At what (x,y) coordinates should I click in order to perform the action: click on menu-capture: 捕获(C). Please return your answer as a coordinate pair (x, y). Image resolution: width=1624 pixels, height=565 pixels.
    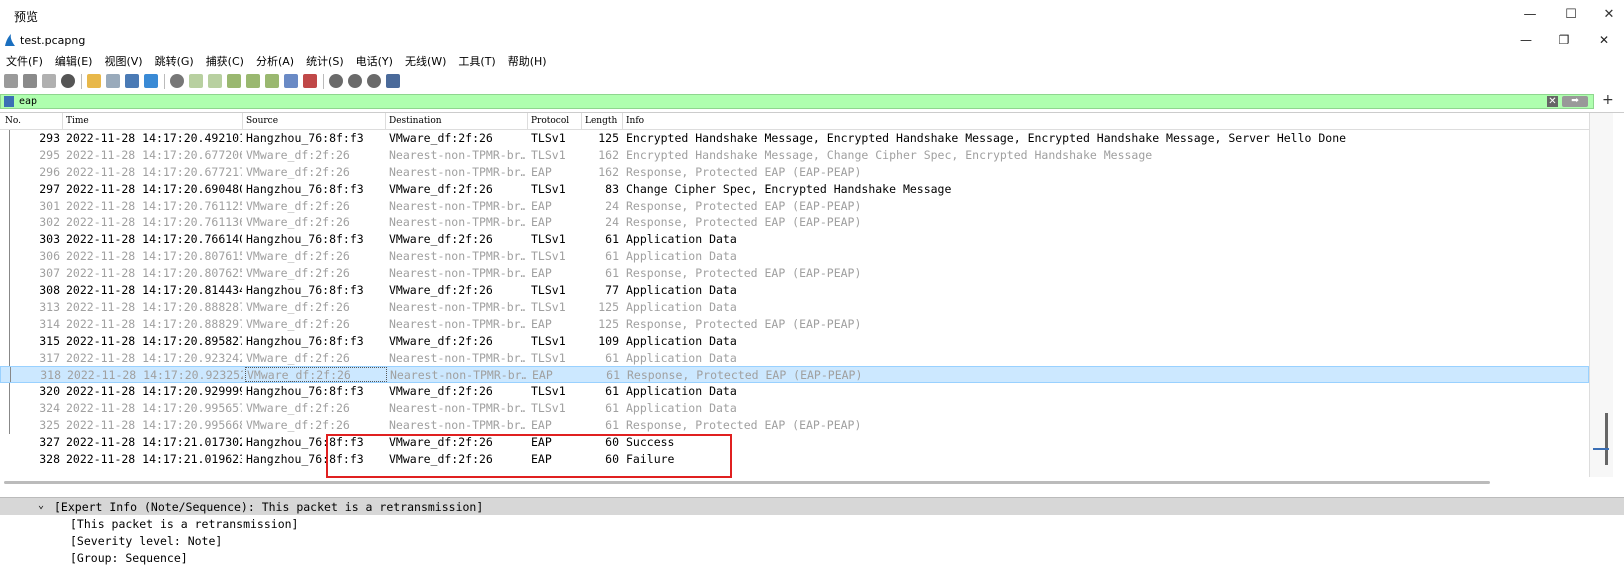
    Looking at the image, I should click on (225, 60).